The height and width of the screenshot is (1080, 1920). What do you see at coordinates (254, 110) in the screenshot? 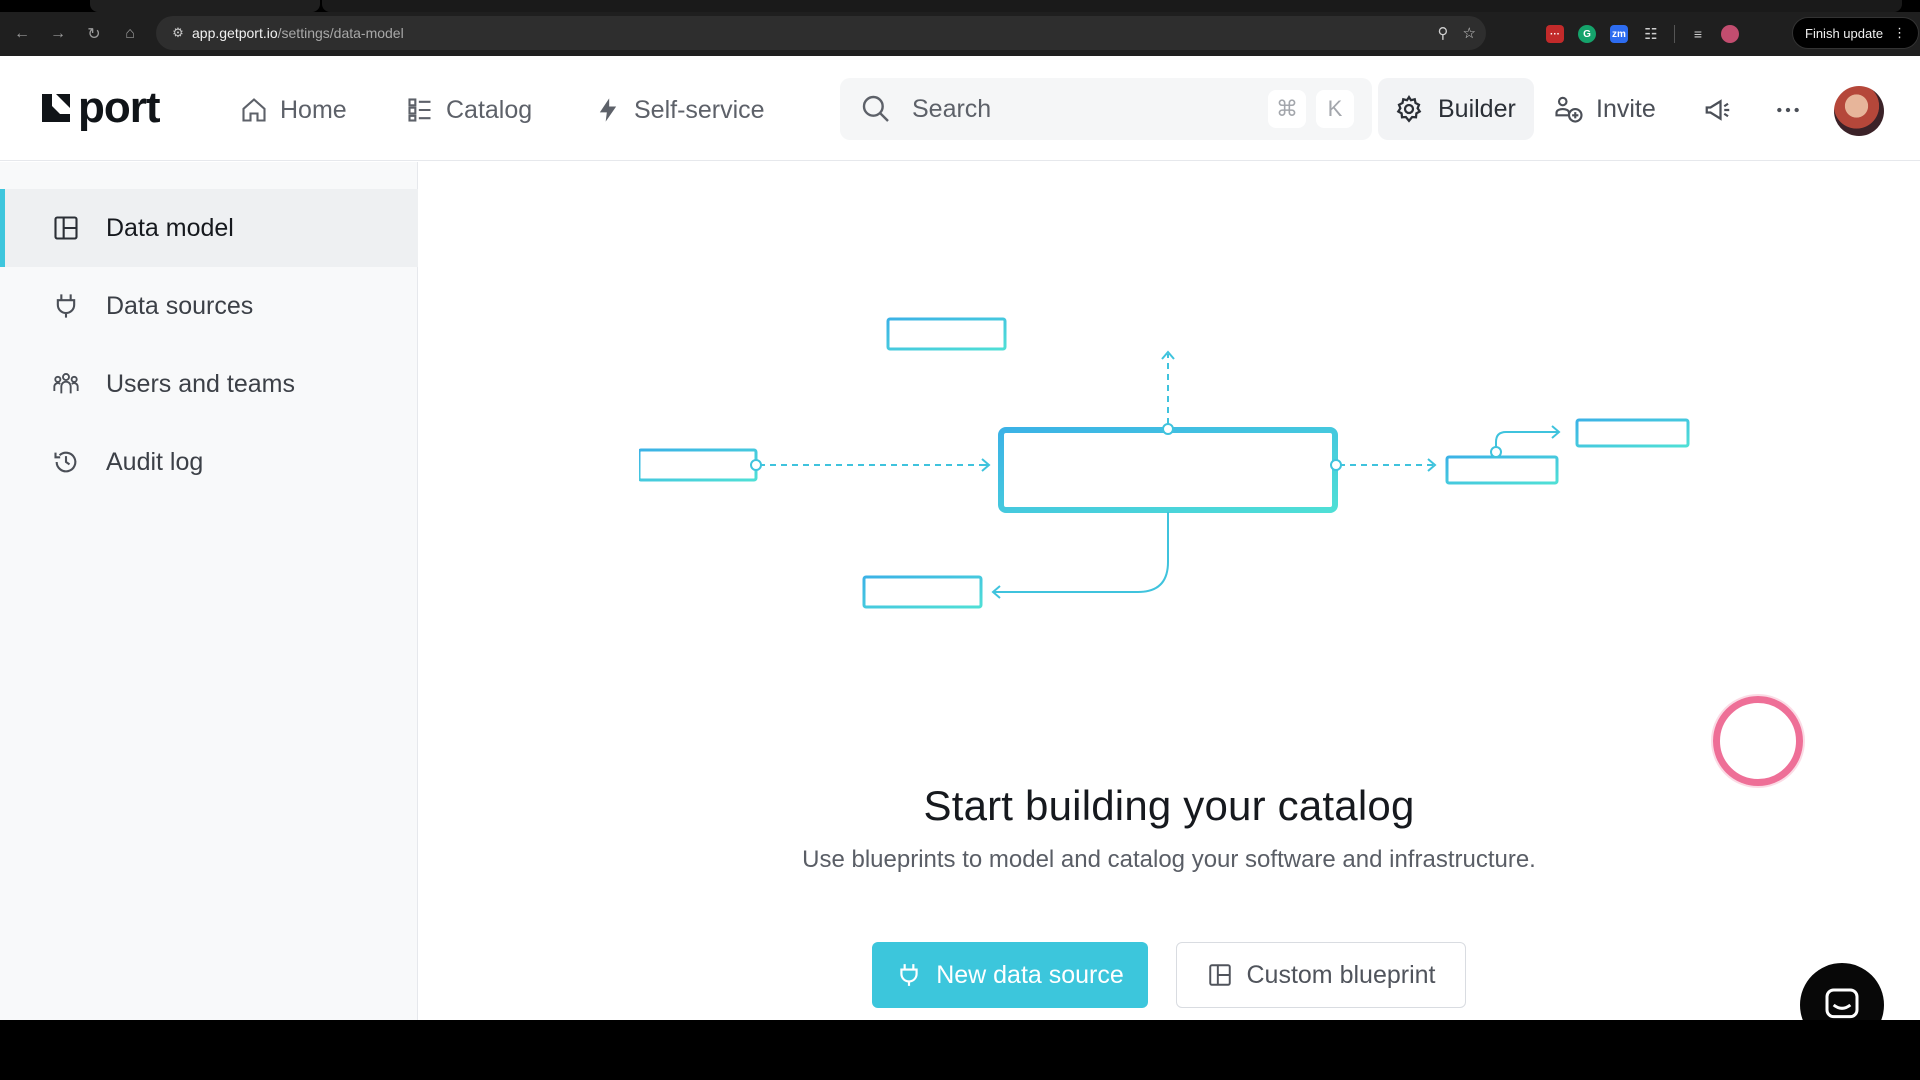
I see `home-icon` at bounding box center [254, 110].